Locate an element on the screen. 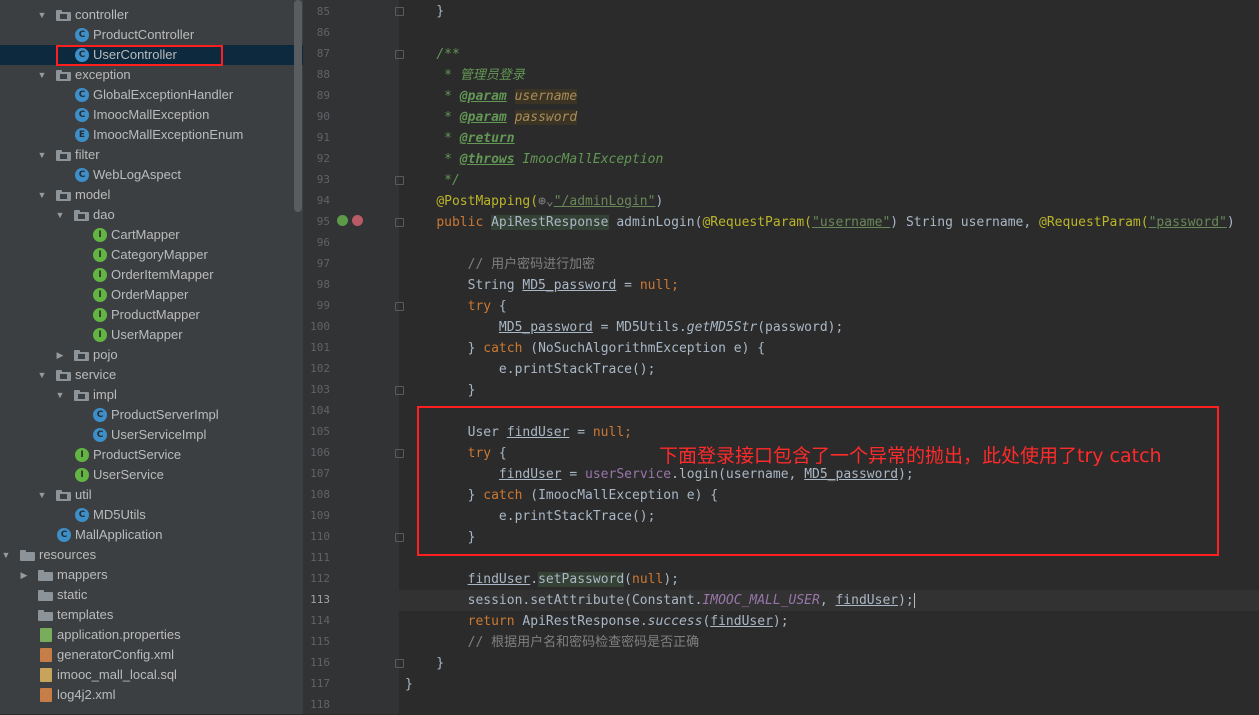 The width and height of the screenshot is (1259, 715). tree-item-application-properties: application.properties is located at coordinates (151, 635).